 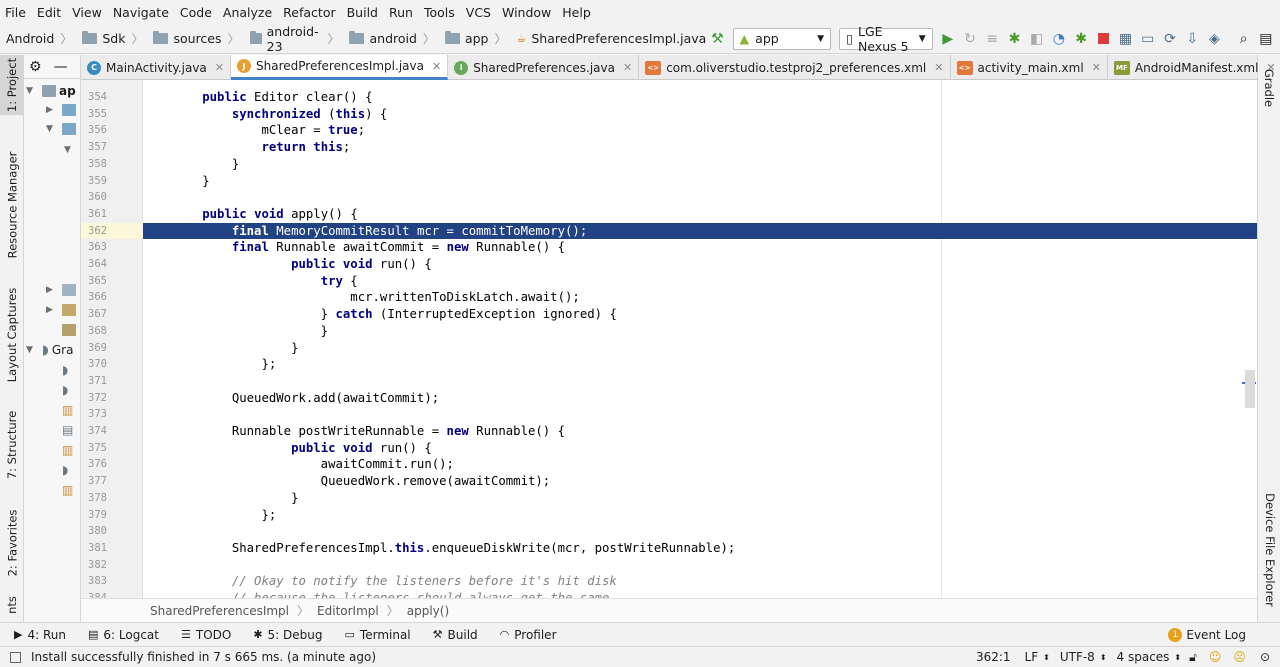 What do you see at coordinates (247, 12) in the screenshot?
I see `menu-analyze: Analyze` at bounding box center [247, 12].